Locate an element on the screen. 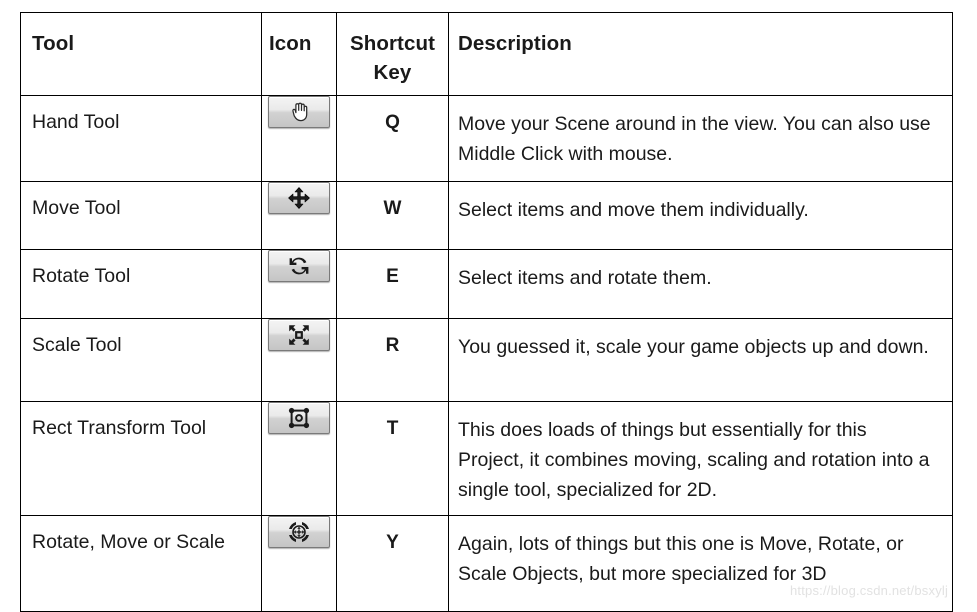 This screenshot has width=977, height=612. cell-shortcut-key: E is located at coordinates (392, 284).